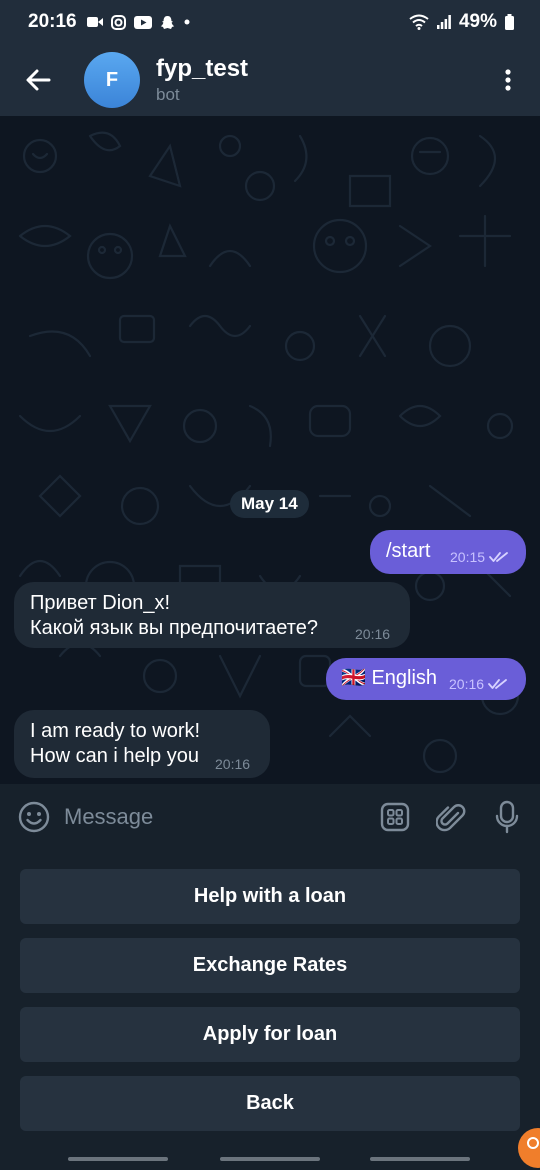 This screenshot has height=1170, width=540. I want to click on message-input, so click(208, 817).